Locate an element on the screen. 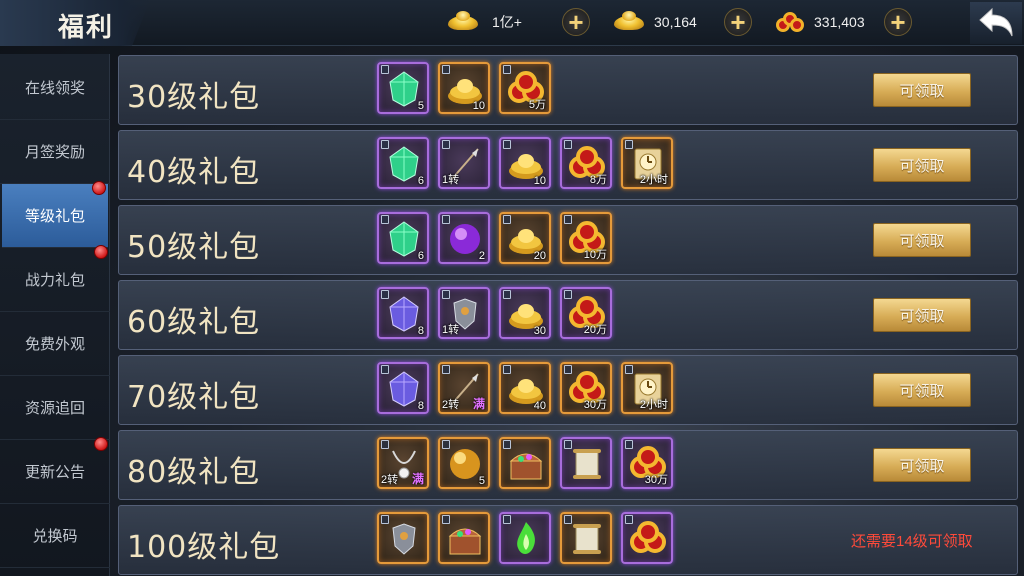  page-title: 福利 is located at coordinates (86, 28).